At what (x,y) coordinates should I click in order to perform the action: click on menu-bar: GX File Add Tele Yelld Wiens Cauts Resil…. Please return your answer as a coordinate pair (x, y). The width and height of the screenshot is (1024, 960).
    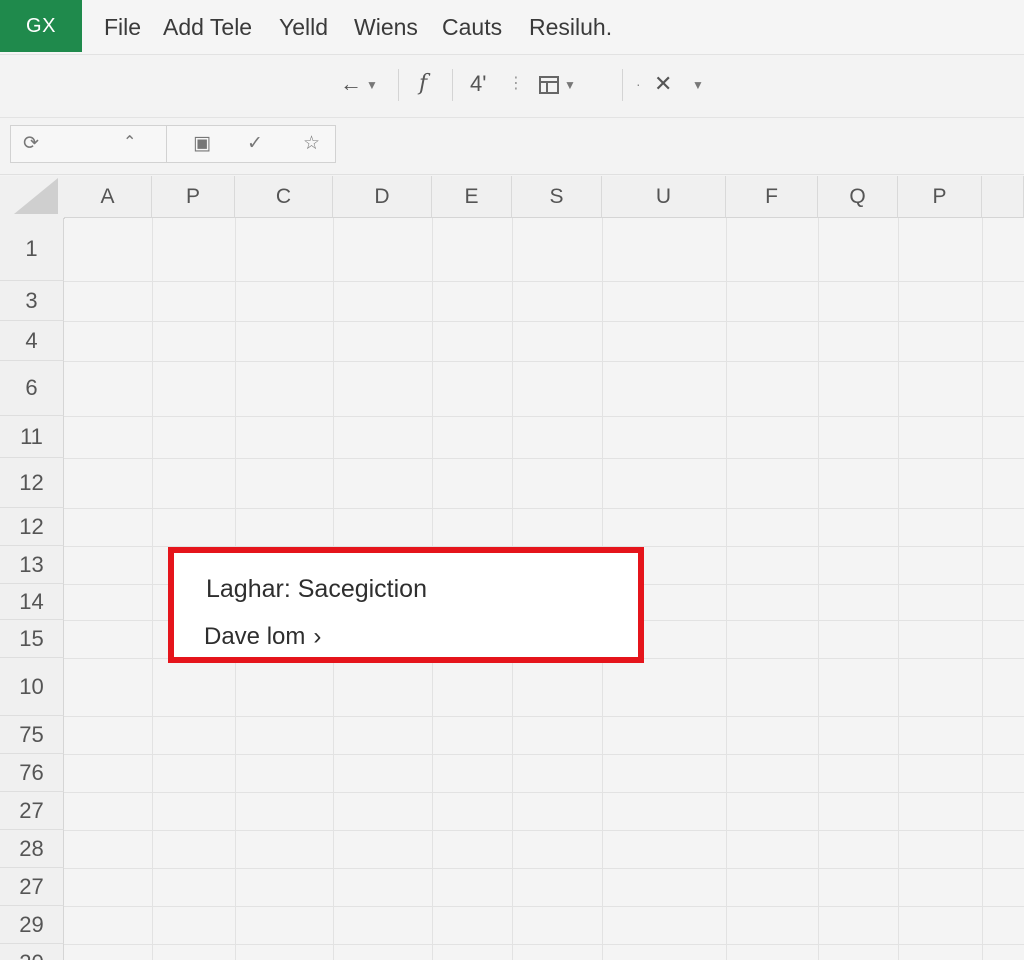
    Looking at the image, I should click on (512, 27).